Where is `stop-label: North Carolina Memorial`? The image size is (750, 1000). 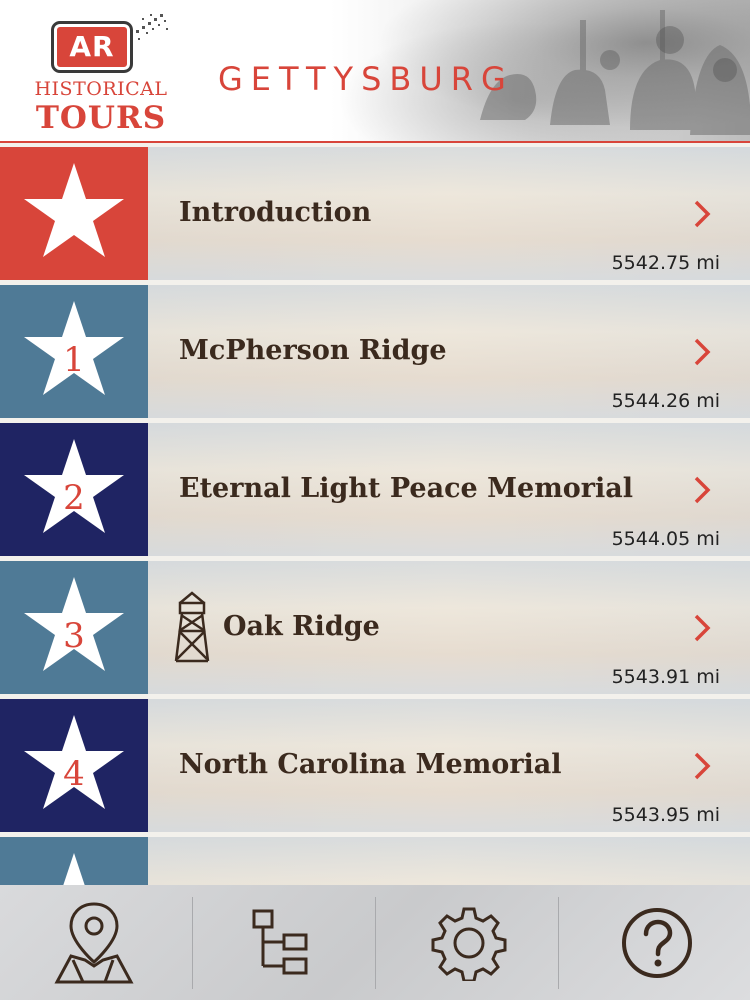
stop-label: North Carolina Memorial is located at coordinates (370, 764).